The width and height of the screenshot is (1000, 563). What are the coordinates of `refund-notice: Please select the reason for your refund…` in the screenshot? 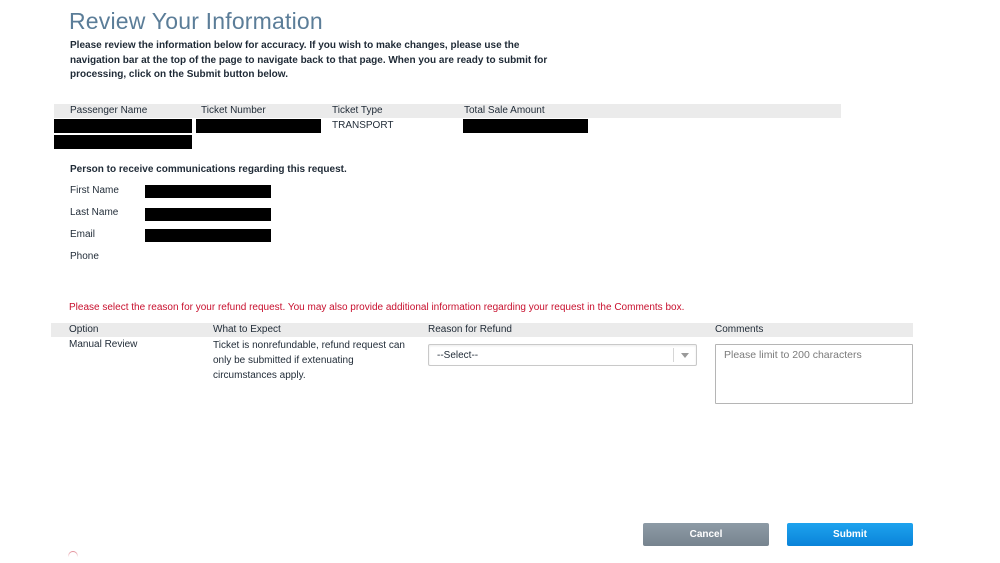 It's located at (377, 307).